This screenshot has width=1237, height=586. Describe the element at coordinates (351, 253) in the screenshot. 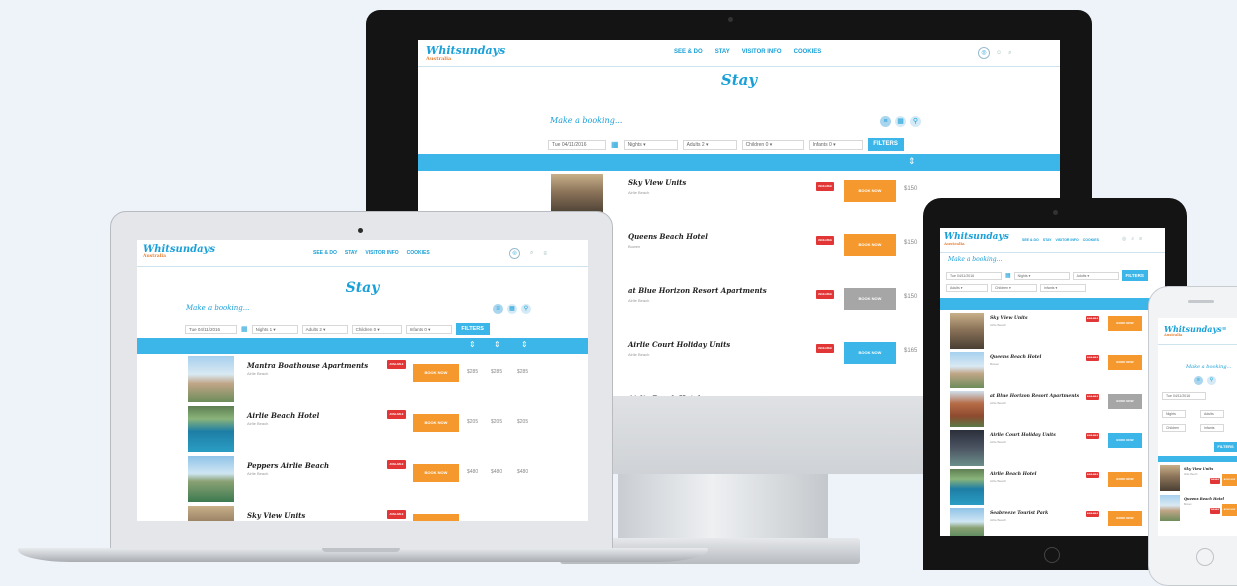

I see `laptop-nav-stay: STAY` at that location.